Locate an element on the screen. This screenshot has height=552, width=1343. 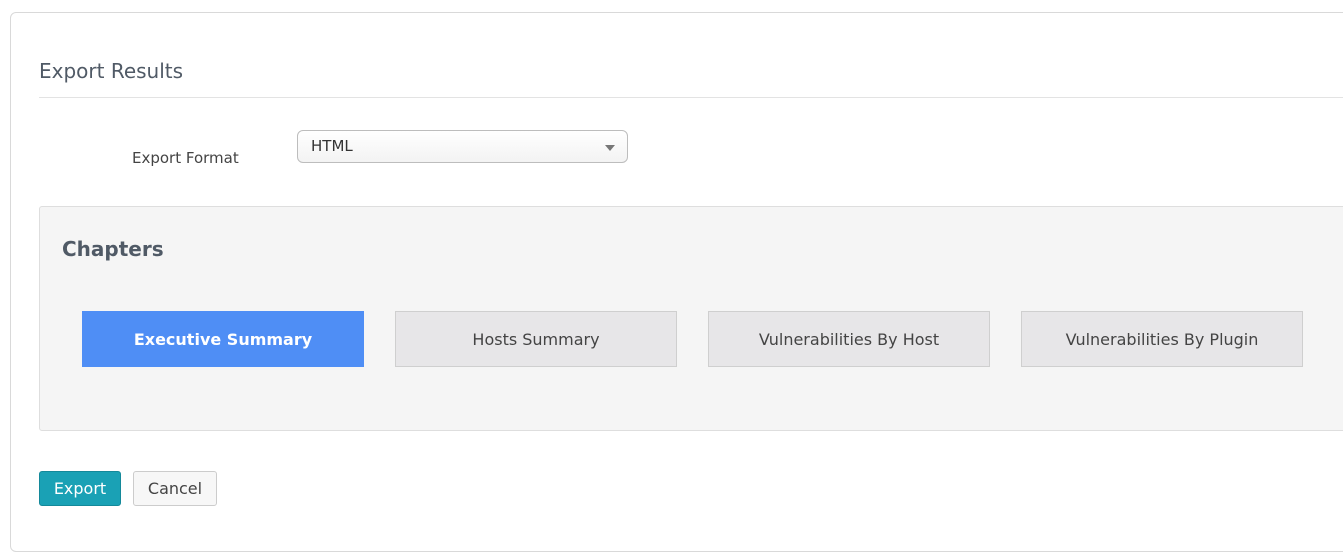
dialog-title: Export Results is located at coordinates (111, 71).